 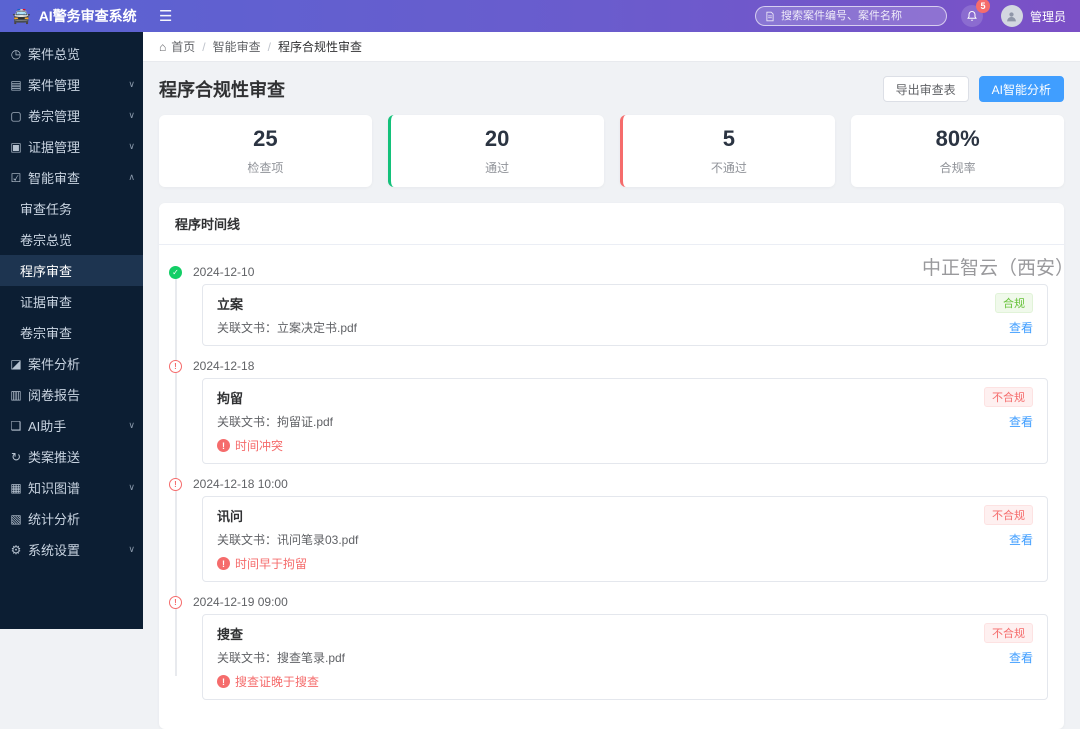 I want to click on app-logo-zone: 🚔 AI警务审查系统, so click(x=71, y=16).